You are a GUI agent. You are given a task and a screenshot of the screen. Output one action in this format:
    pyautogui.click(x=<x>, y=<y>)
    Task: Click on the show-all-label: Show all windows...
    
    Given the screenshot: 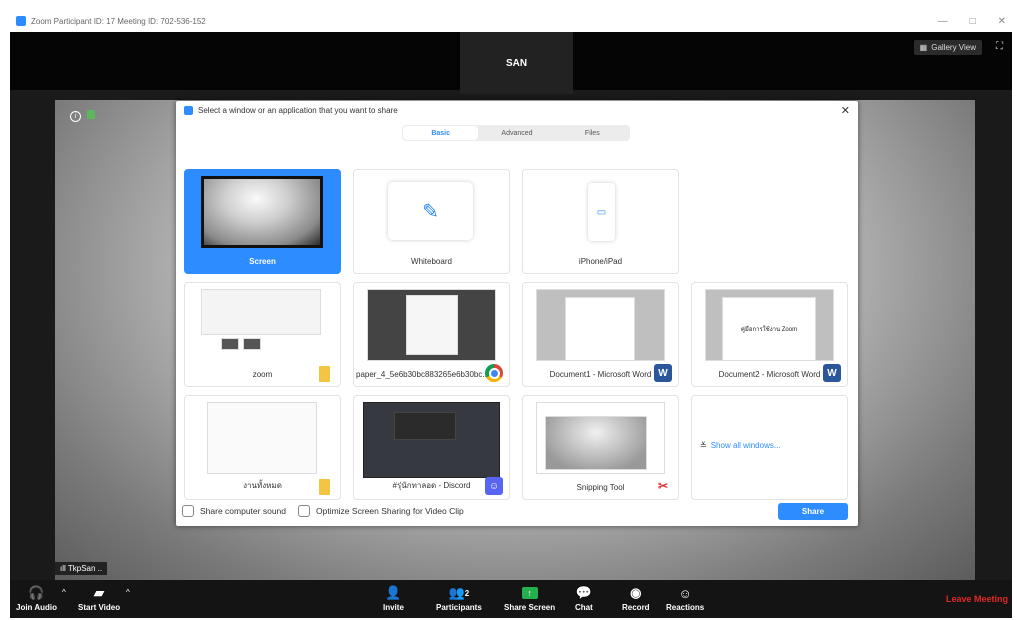 What is the action you would take?
    pyautogui.click(x=745, y=445)
    